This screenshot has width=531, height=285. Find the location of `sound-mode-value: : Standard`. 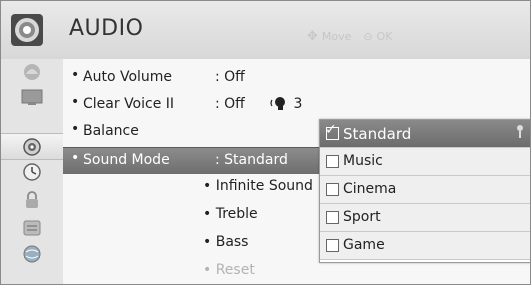

sound-mode-value: : Standard is located at coordinates (251, 160).